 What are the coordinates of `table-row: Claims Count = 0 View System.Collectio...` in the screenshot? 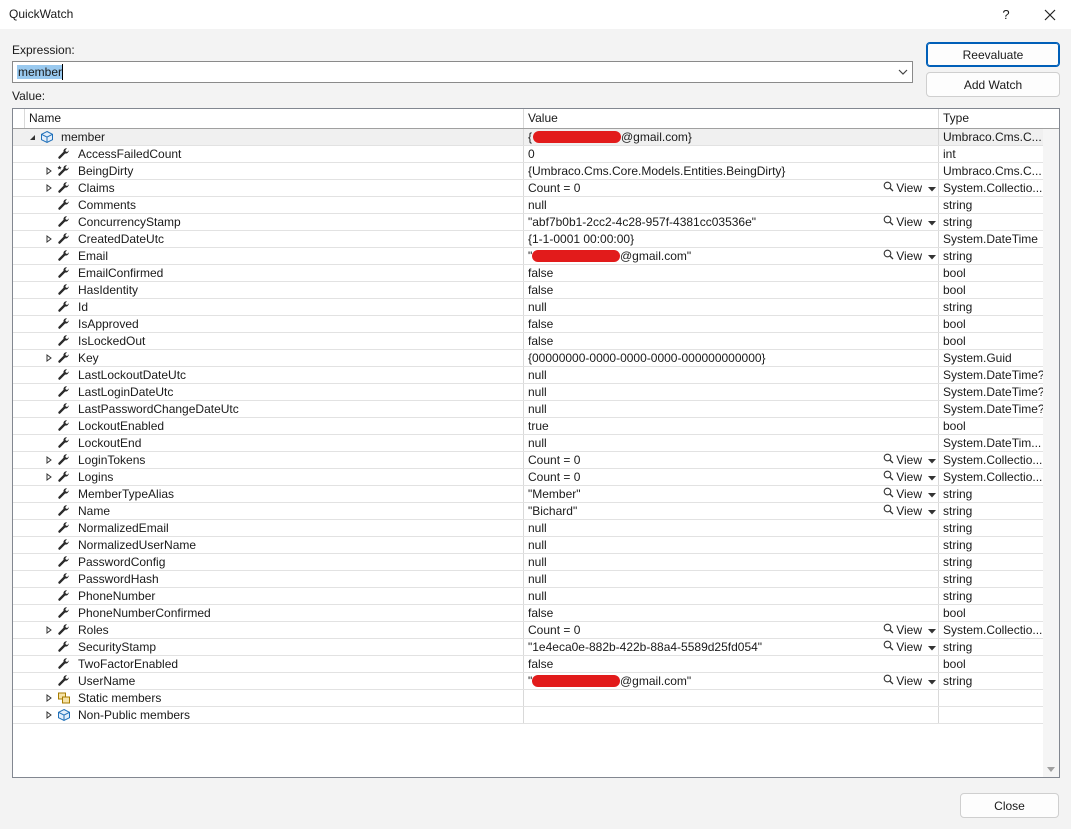 It's located at (528, 188).